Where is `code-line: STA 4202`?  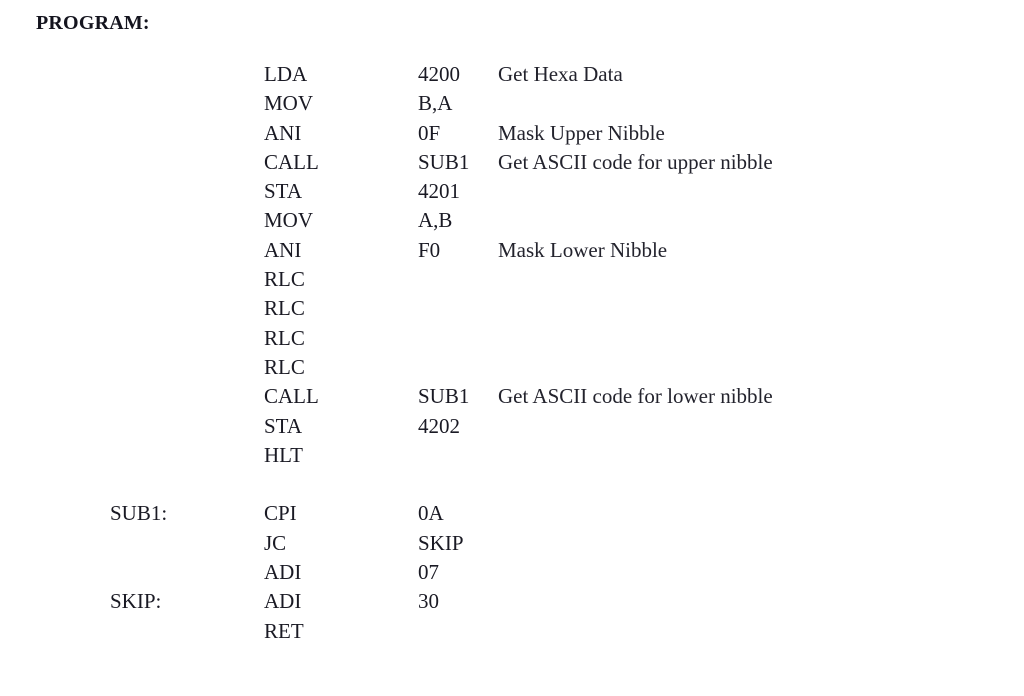
code-line: STA 4202 is located at coordinates (512, 426).